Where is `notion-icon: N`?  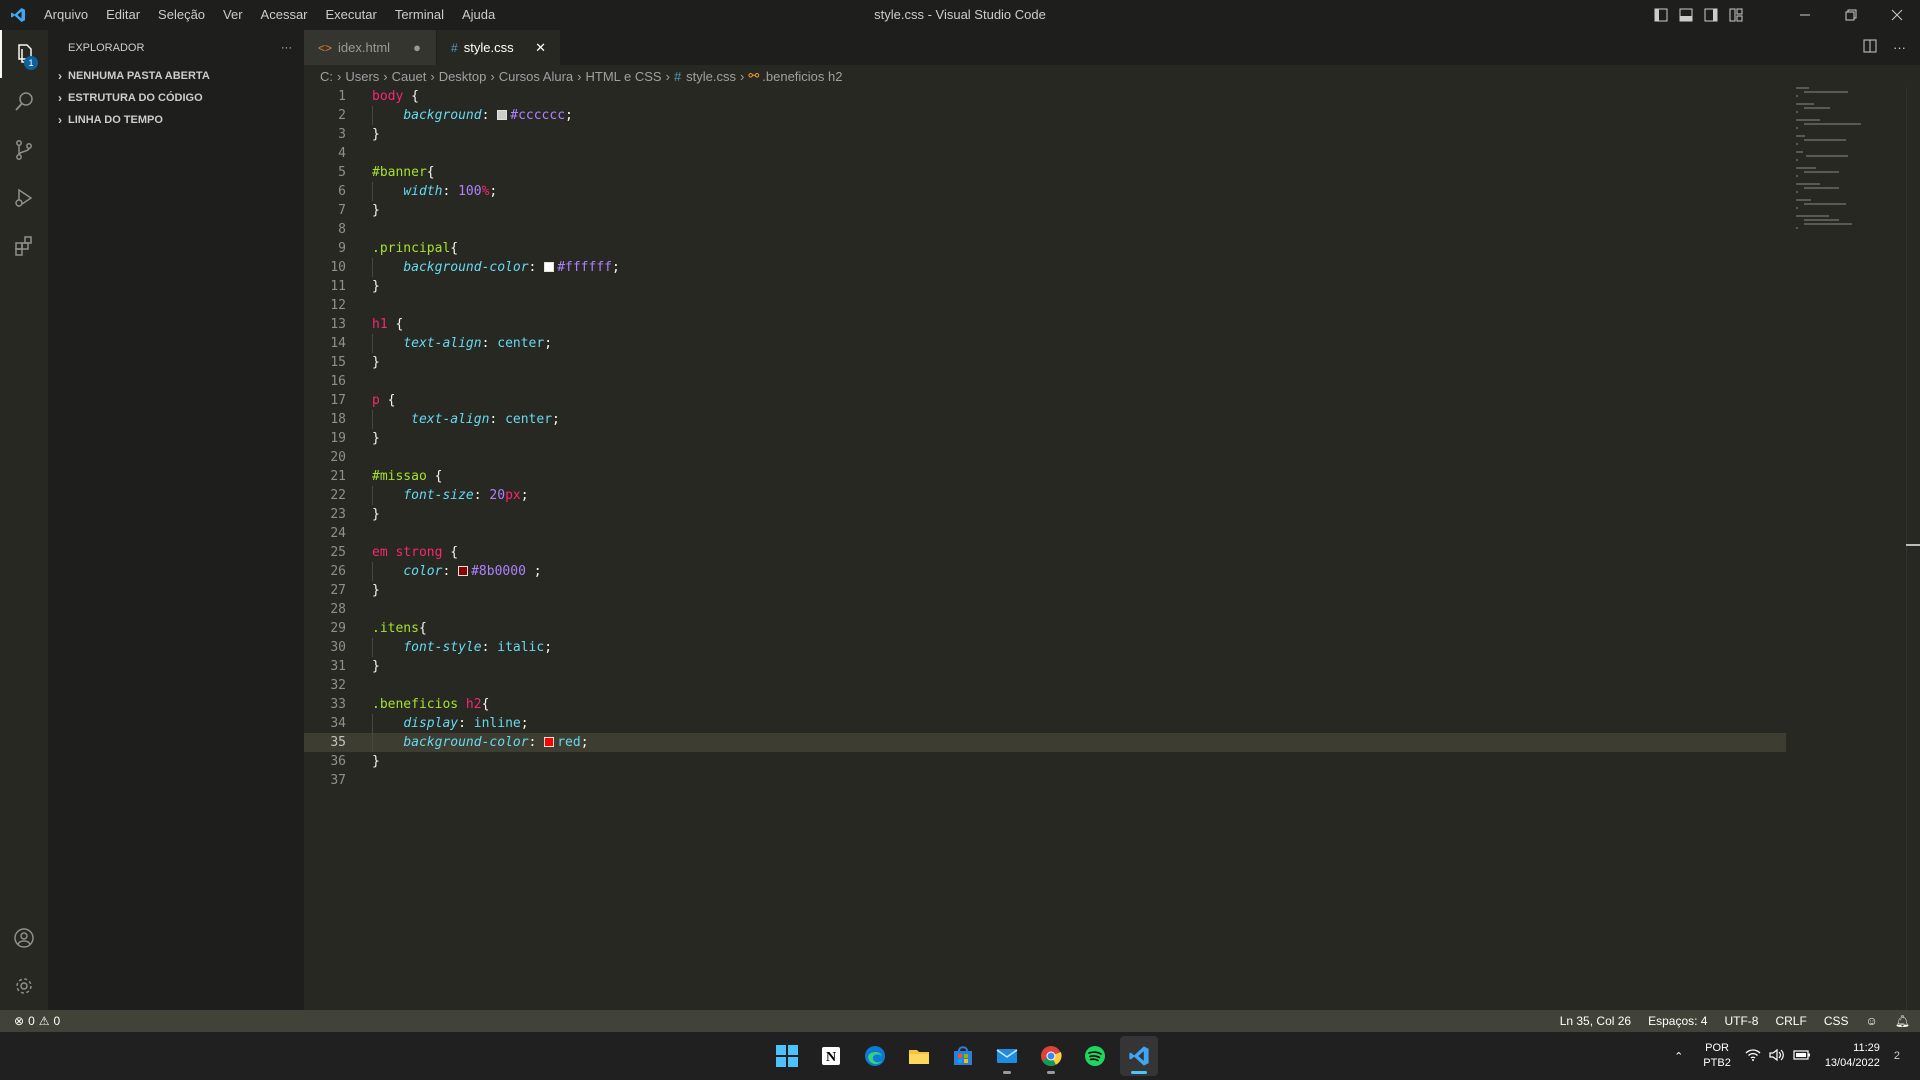 notion-icon: N is located at coordinates (831, 1056).